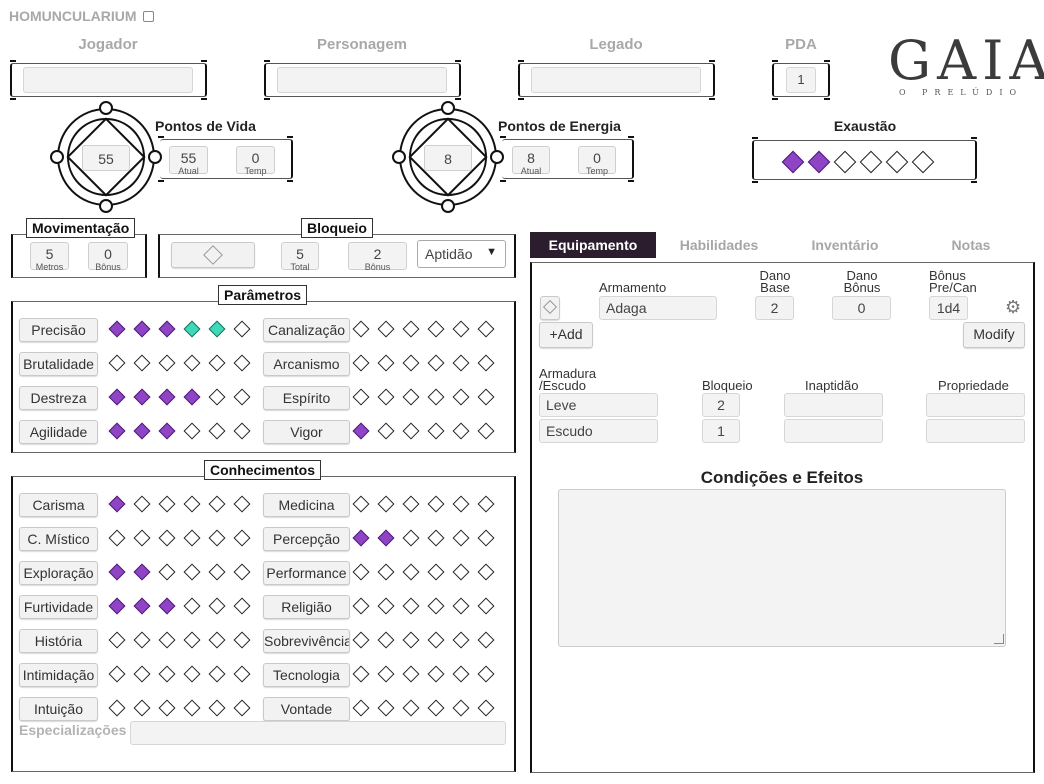 This screenshot has width=1044, height=784. I want to click on dice-icon, so click(213, 255).